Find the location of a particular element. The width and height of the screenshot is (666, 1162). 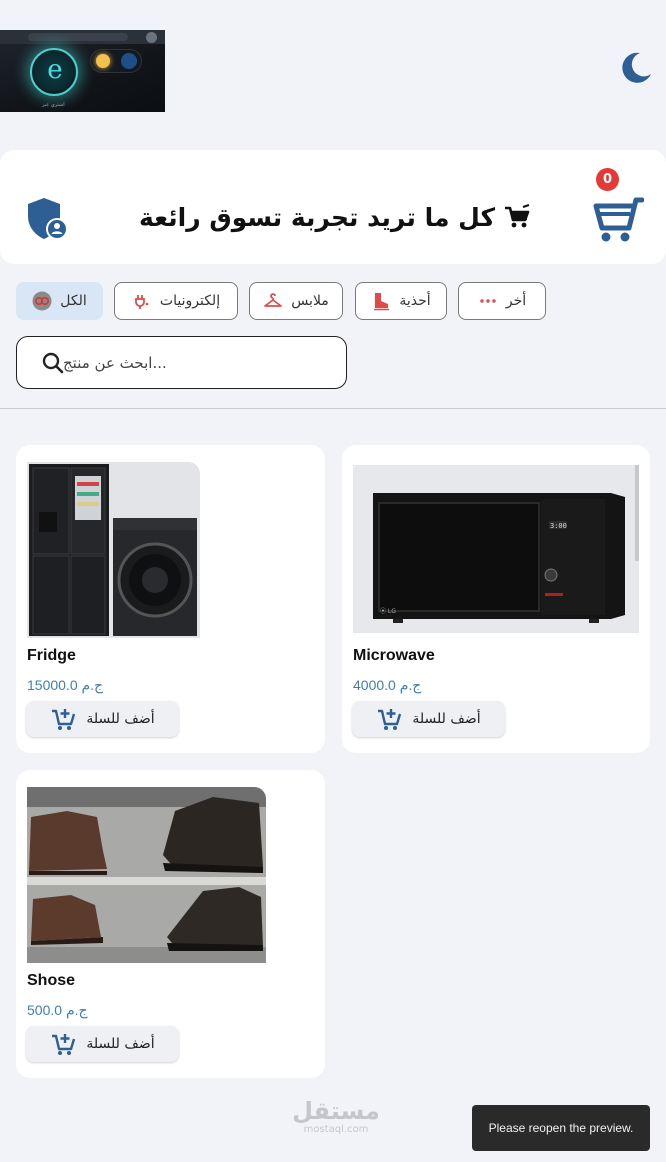

category-chip-other: أخر is located at coordinates (502, 301).